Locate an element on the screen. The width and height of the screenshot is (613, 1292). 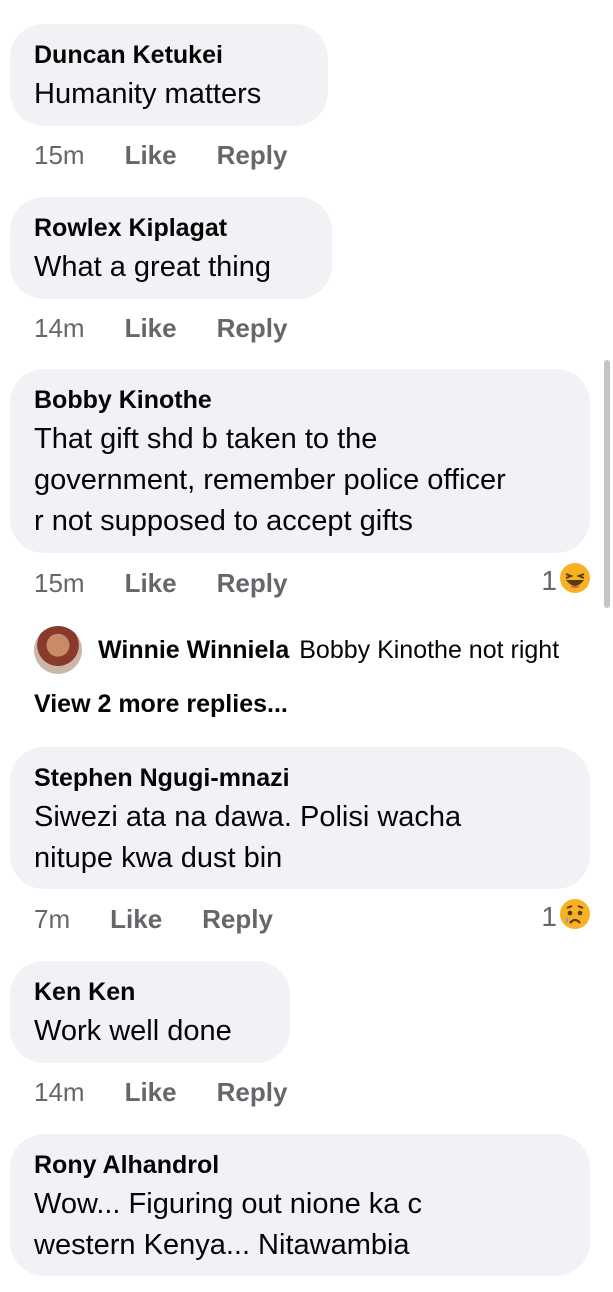
comment-text: Work well done is located at coordinates (133, 1031).